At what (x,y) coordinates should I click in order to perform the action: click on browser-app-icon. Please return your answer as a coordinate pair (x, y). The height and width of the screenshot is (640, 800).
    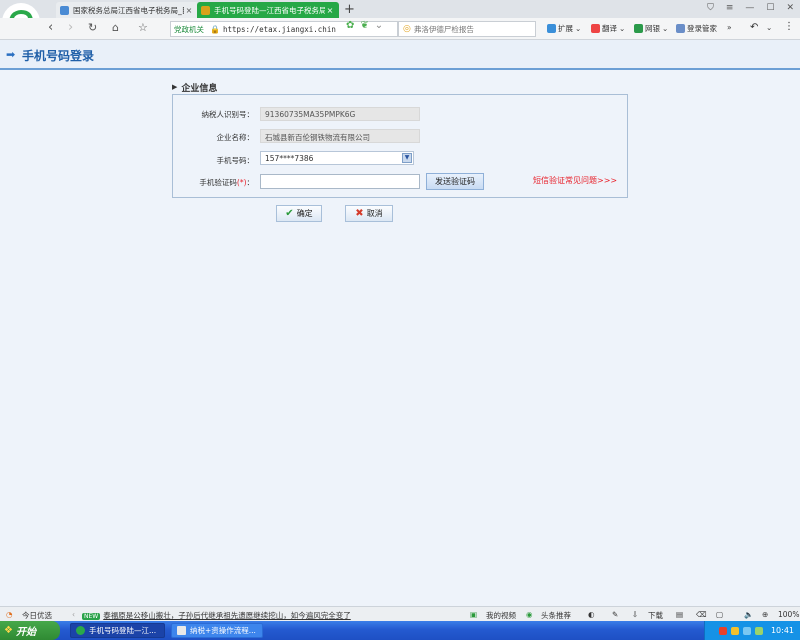
    Looking at the image, I should click on (80, 630).